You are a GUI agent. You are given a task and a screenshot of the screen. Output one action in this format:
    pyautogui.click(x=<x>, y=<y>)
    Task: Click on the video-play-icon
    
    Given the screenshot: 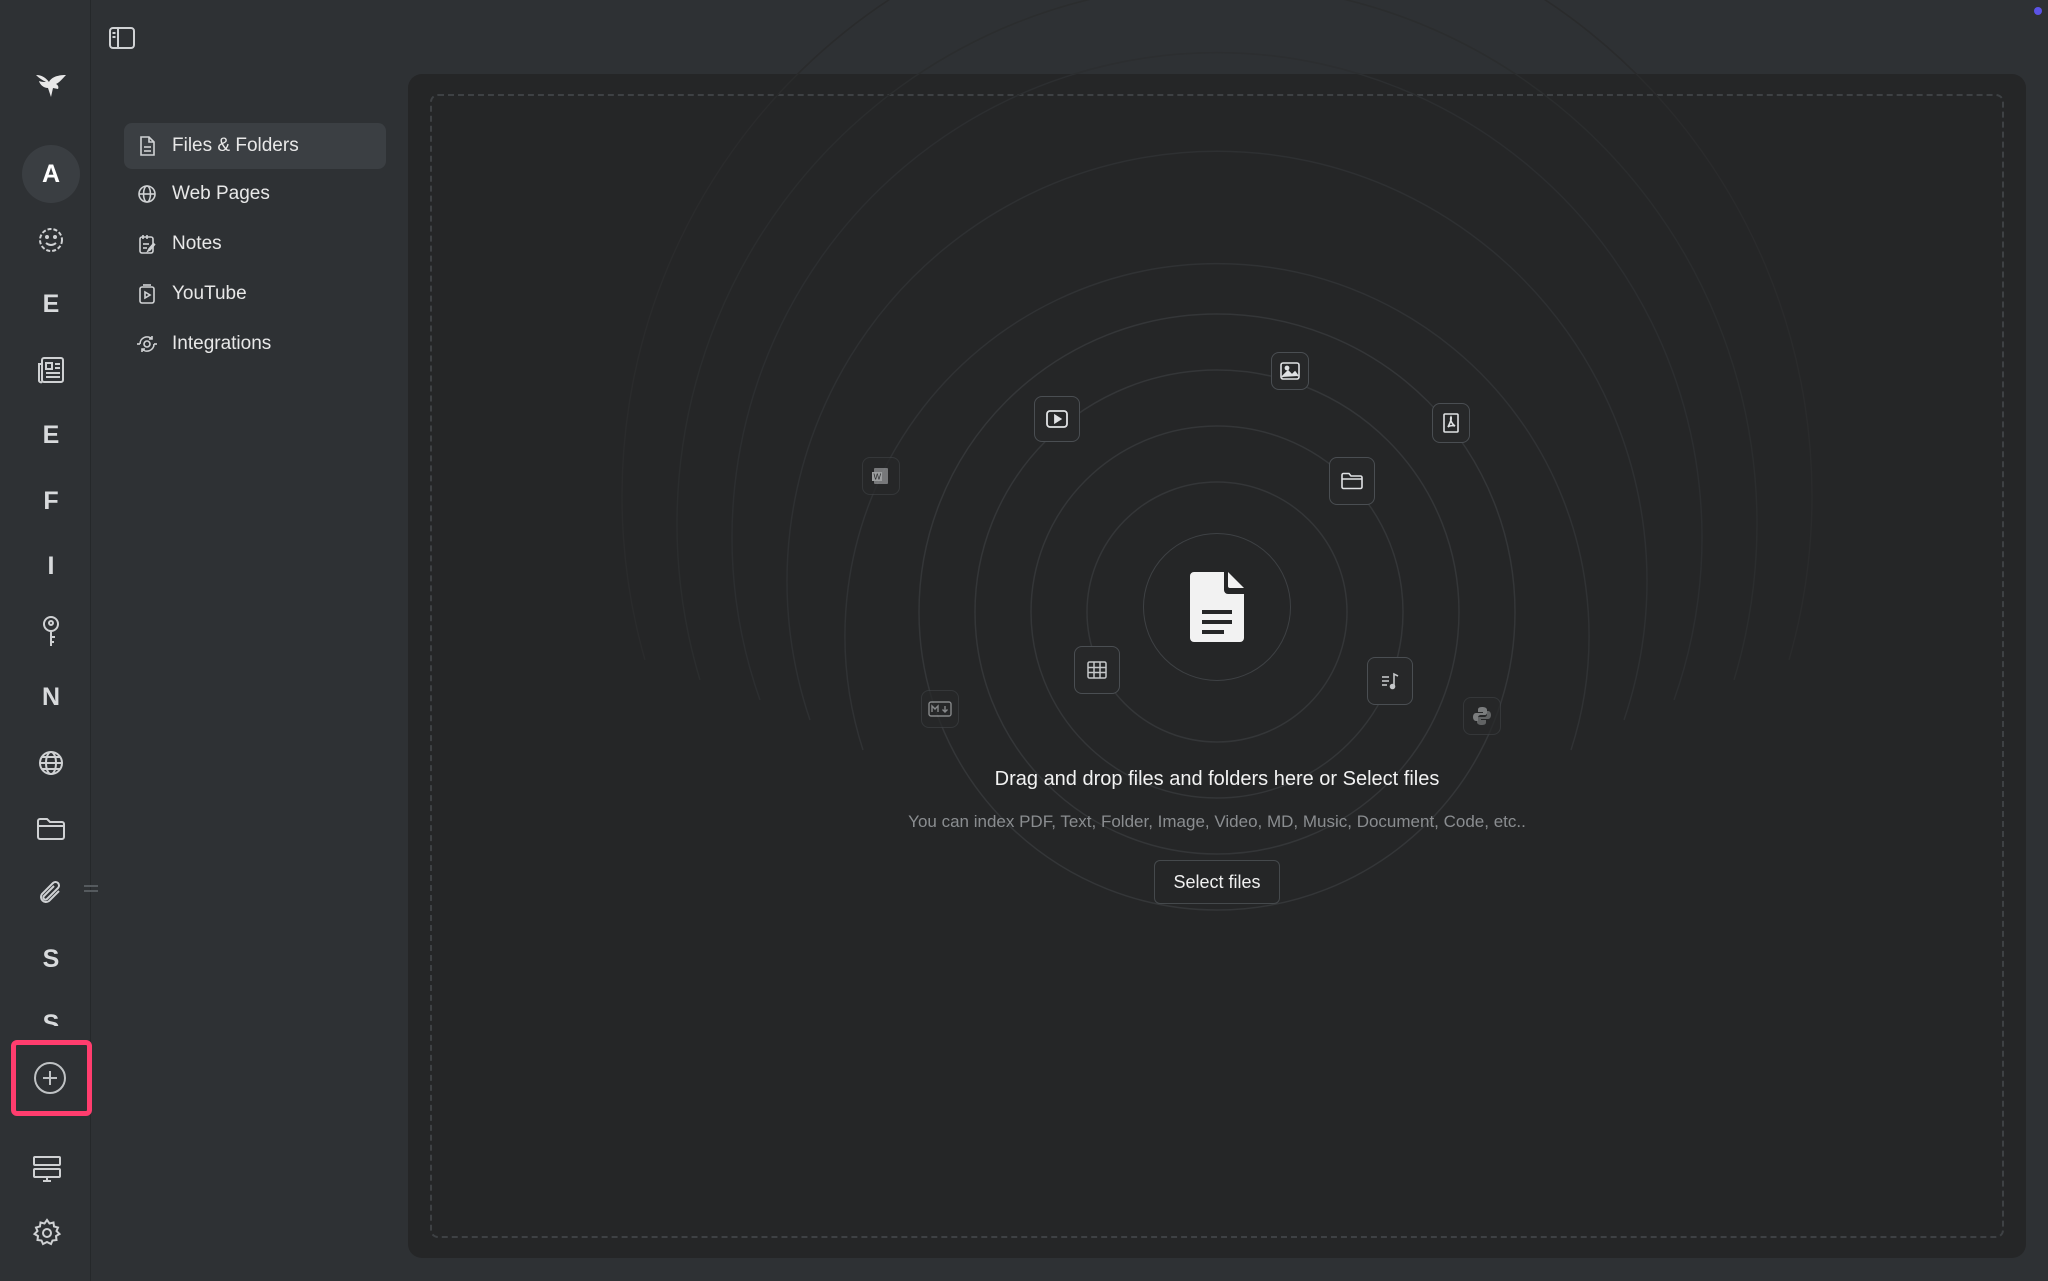 What is the action you would take?
    pyautogui.click(x=1057, y=419)
    